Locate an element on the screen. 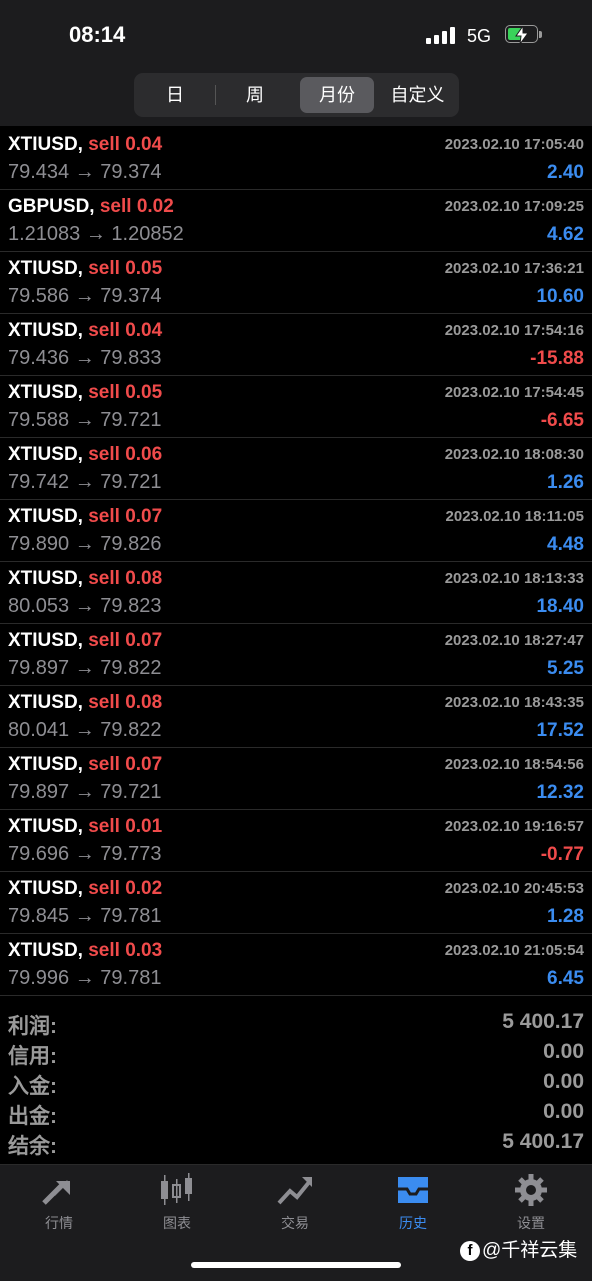  trade-time: 2023.02.10 18:08:30 is located at coordinates (514, 454).